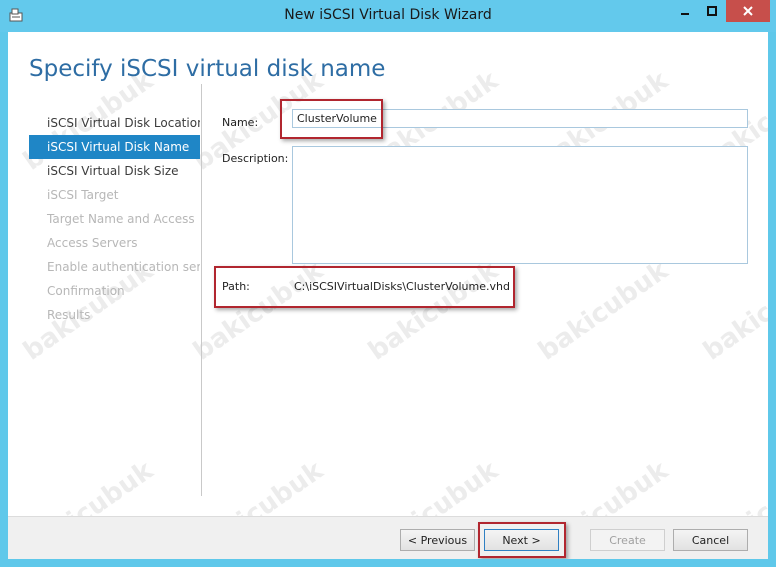 The width and height of the screenshot is (776, 567). Describe the element at coordinates (255, 158) in the screenshot. I see `description-label: Description:` at that location.